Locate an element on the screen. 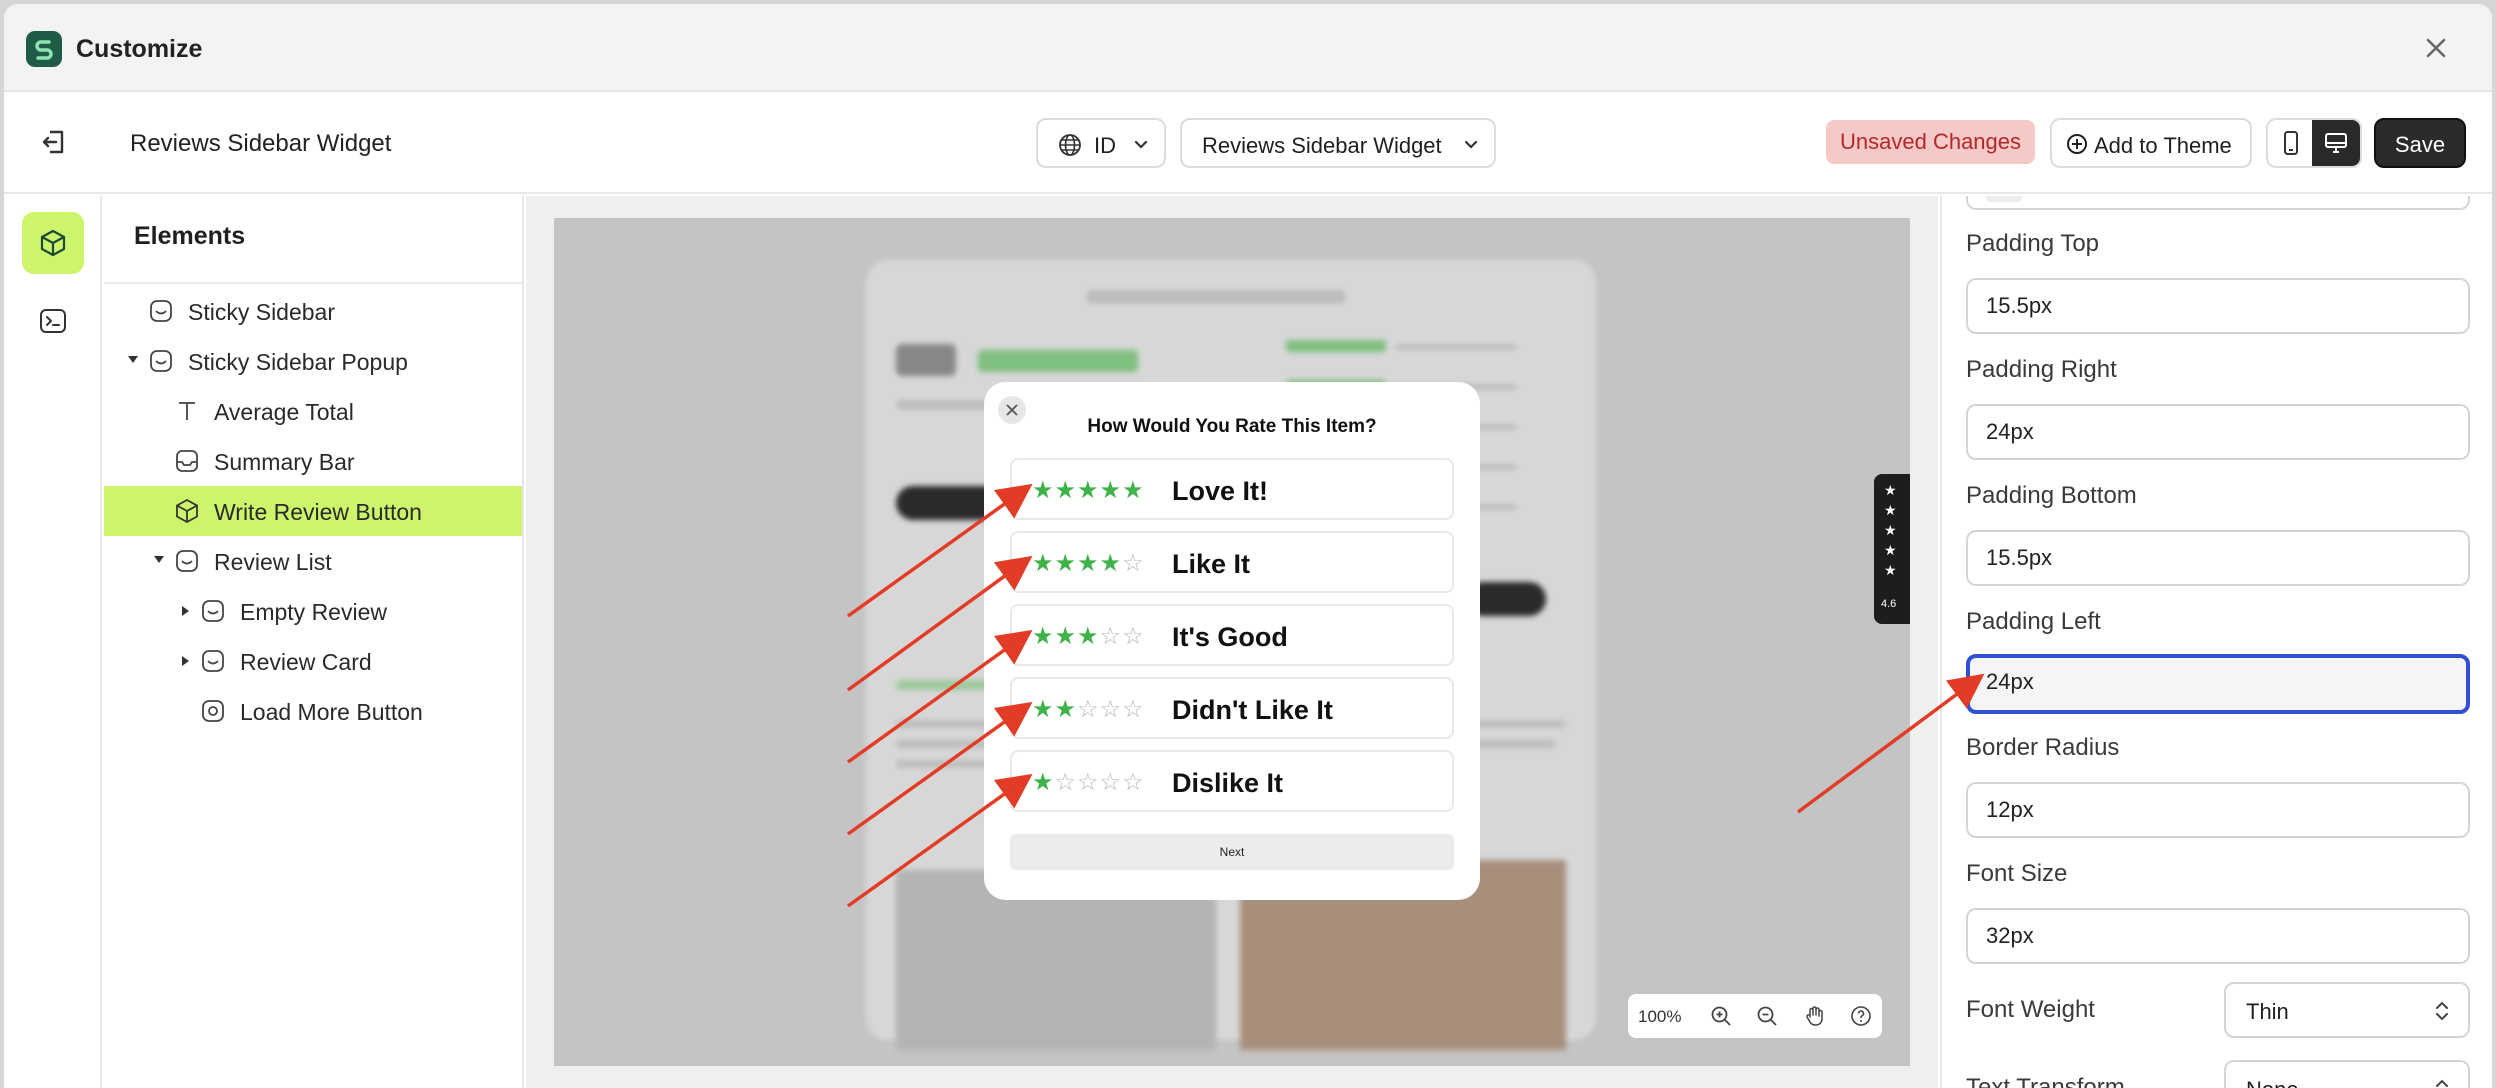  tree-item-average-total: Average Total is located at coordinates (313, 411).